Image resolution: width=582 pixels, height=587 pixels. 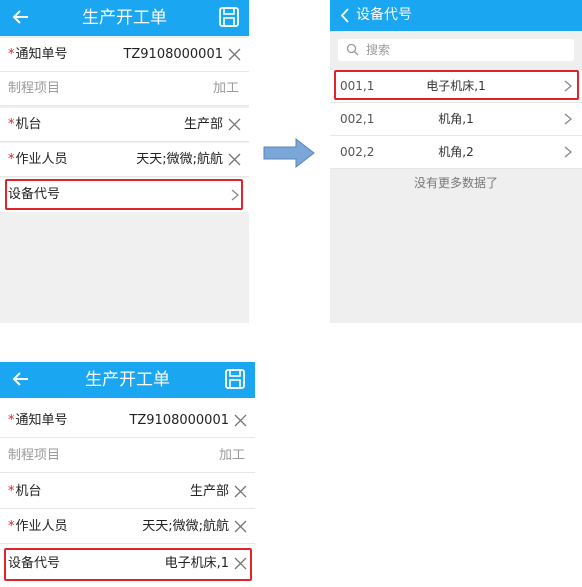 What do you see at coordinates (455, 183) in the screenshot?
I see `no-more-data-text: 没有更多数据了` at bounding box center [455, 183].